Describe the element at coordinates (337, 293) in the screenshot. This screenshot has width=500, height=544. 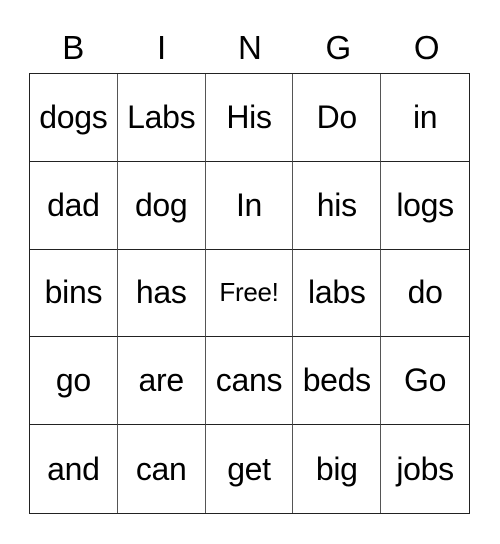
I see `bingo-cell: labs` at that location.